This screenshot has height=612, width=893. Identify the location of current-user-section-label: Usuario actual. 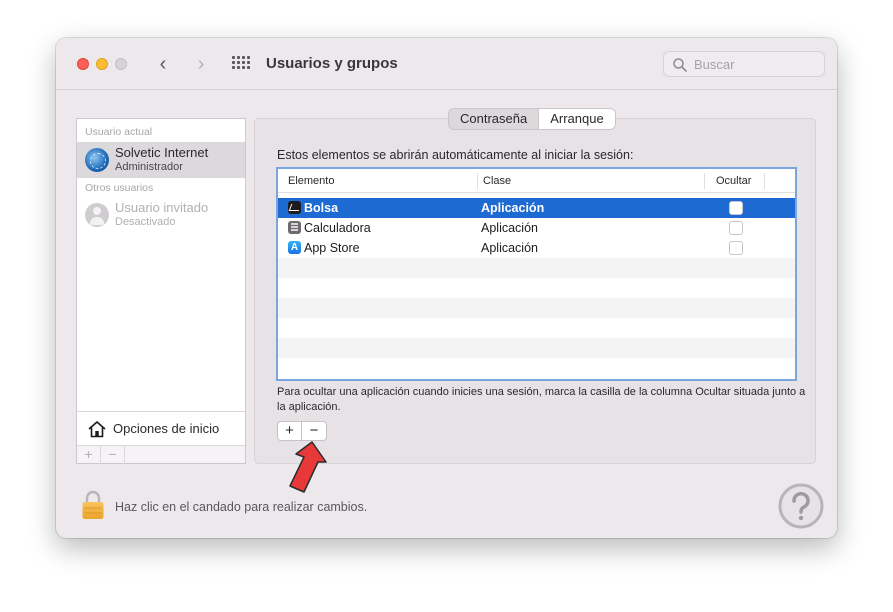
(119, 132).